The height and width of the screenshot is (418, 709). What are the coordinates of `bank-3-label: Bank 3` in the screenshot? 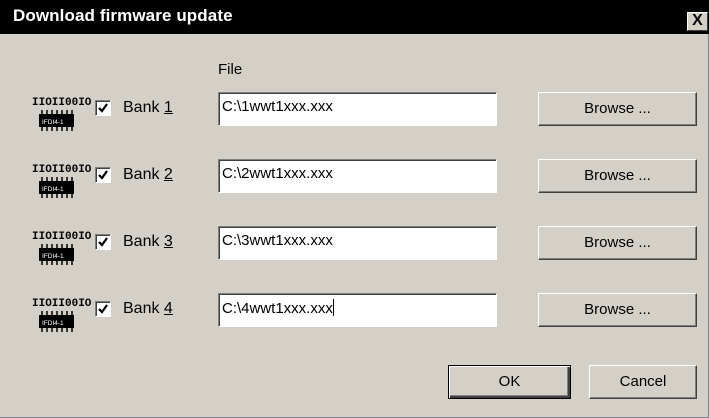 It's located at (148, 242).